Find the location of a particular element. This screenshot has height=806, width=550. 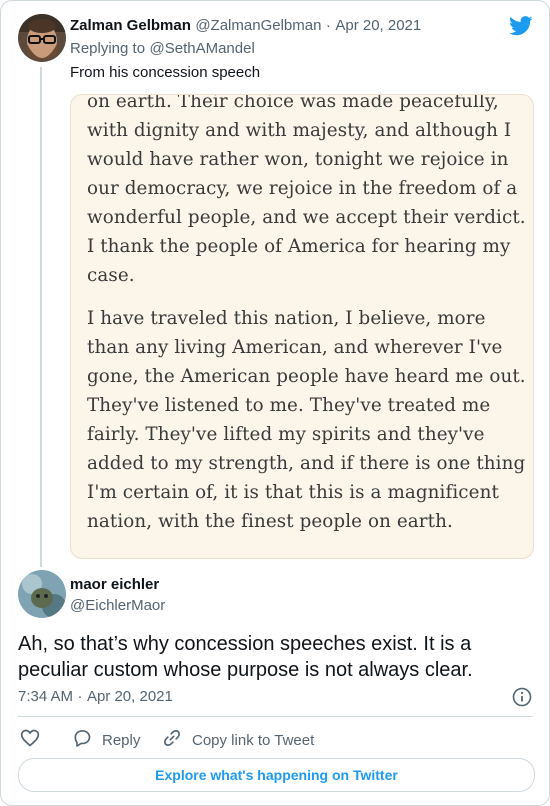

like-button is located at coordinates (30, 740).